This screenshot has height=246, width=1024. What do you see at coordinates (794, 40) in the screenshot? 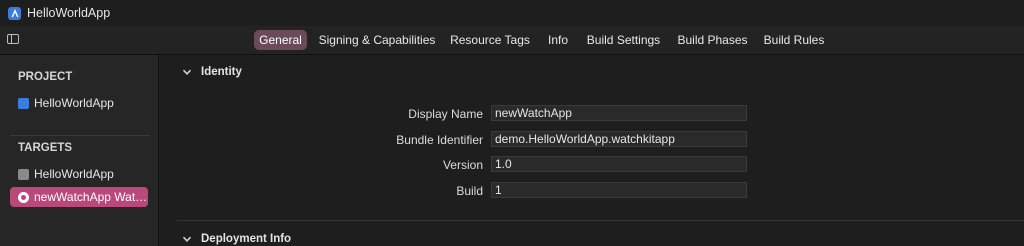
I see `tab-build-rules: Build Rules` at bounding box center [794, 40].